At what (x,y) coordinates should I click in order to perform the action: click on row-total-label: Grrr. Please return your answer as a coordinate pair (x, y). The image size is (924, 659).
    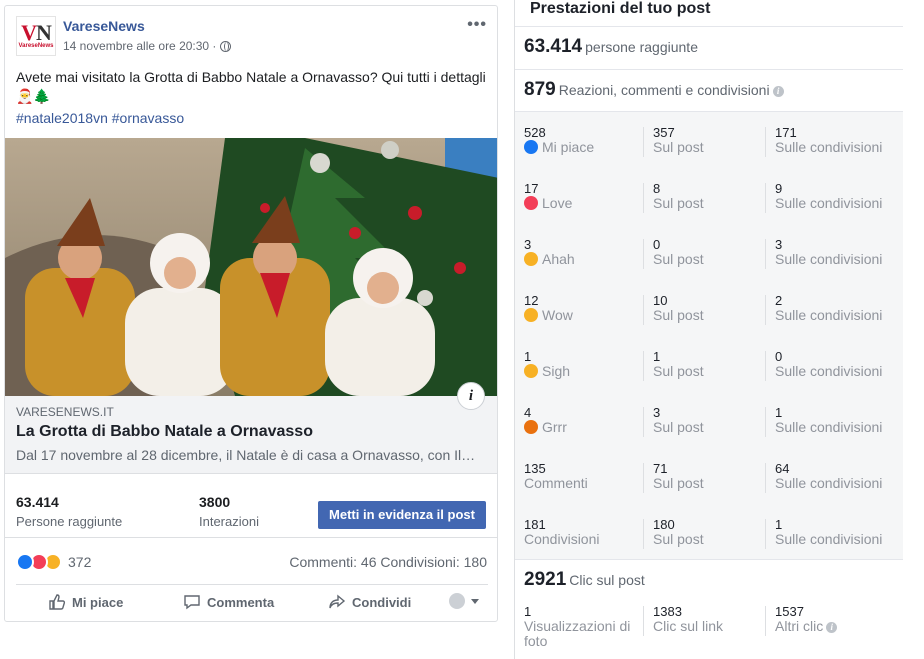
    Looking at the image, I should click on (545, 427).